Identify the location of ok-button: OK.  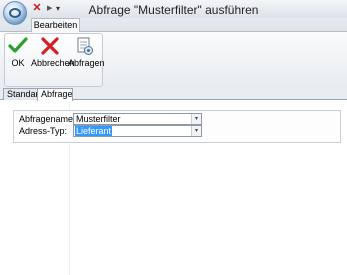
(18, 52).